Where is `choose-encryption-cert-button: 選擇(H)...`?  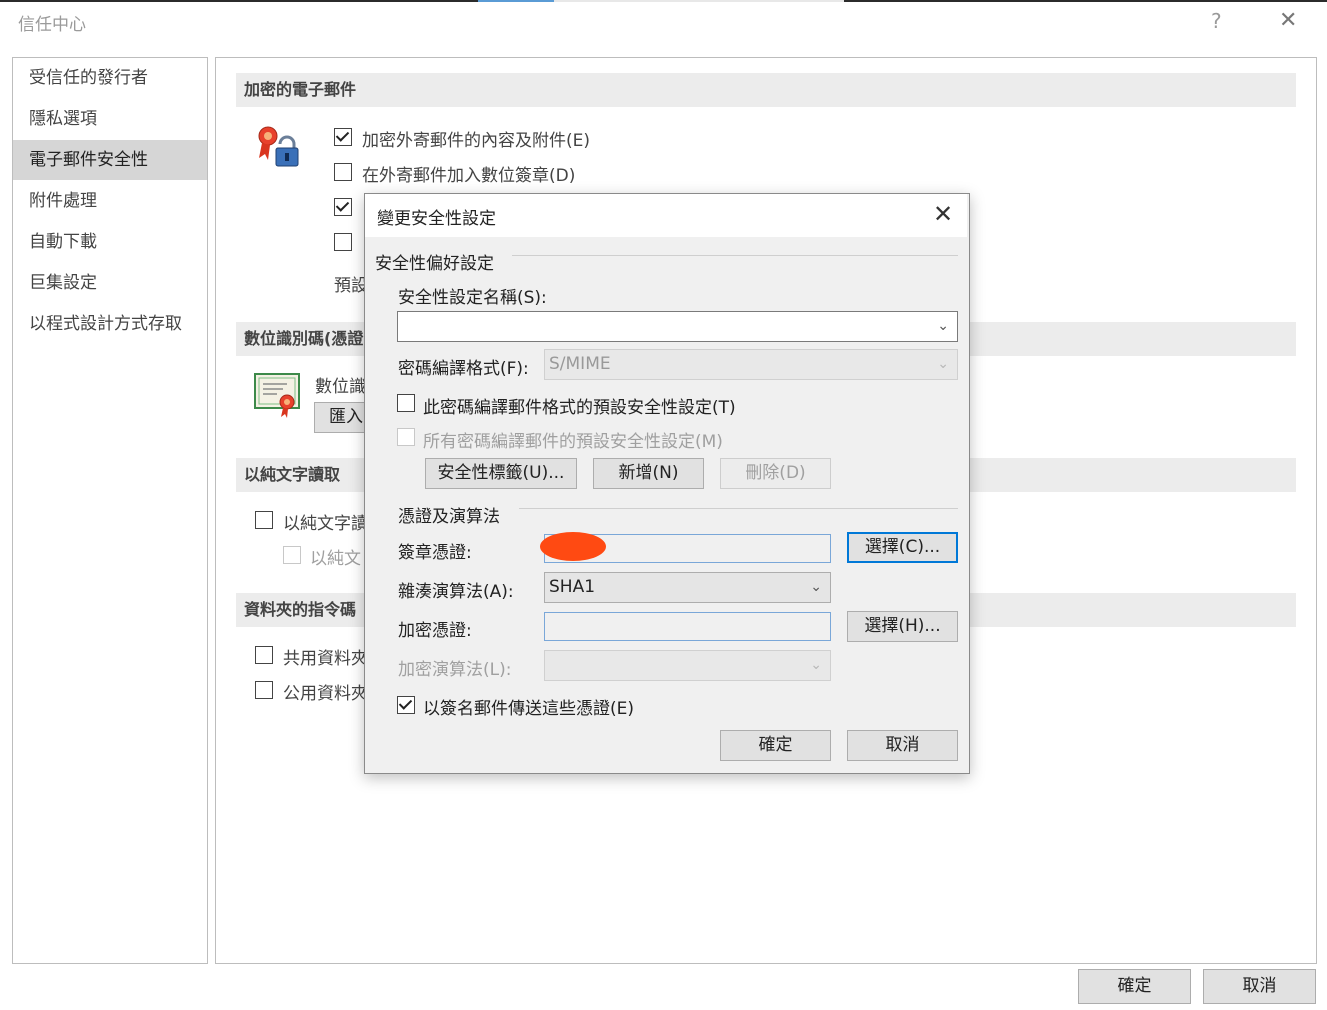 choose-encryption-cert-button: 選擇(H)... is located at coordinates (902, 626).